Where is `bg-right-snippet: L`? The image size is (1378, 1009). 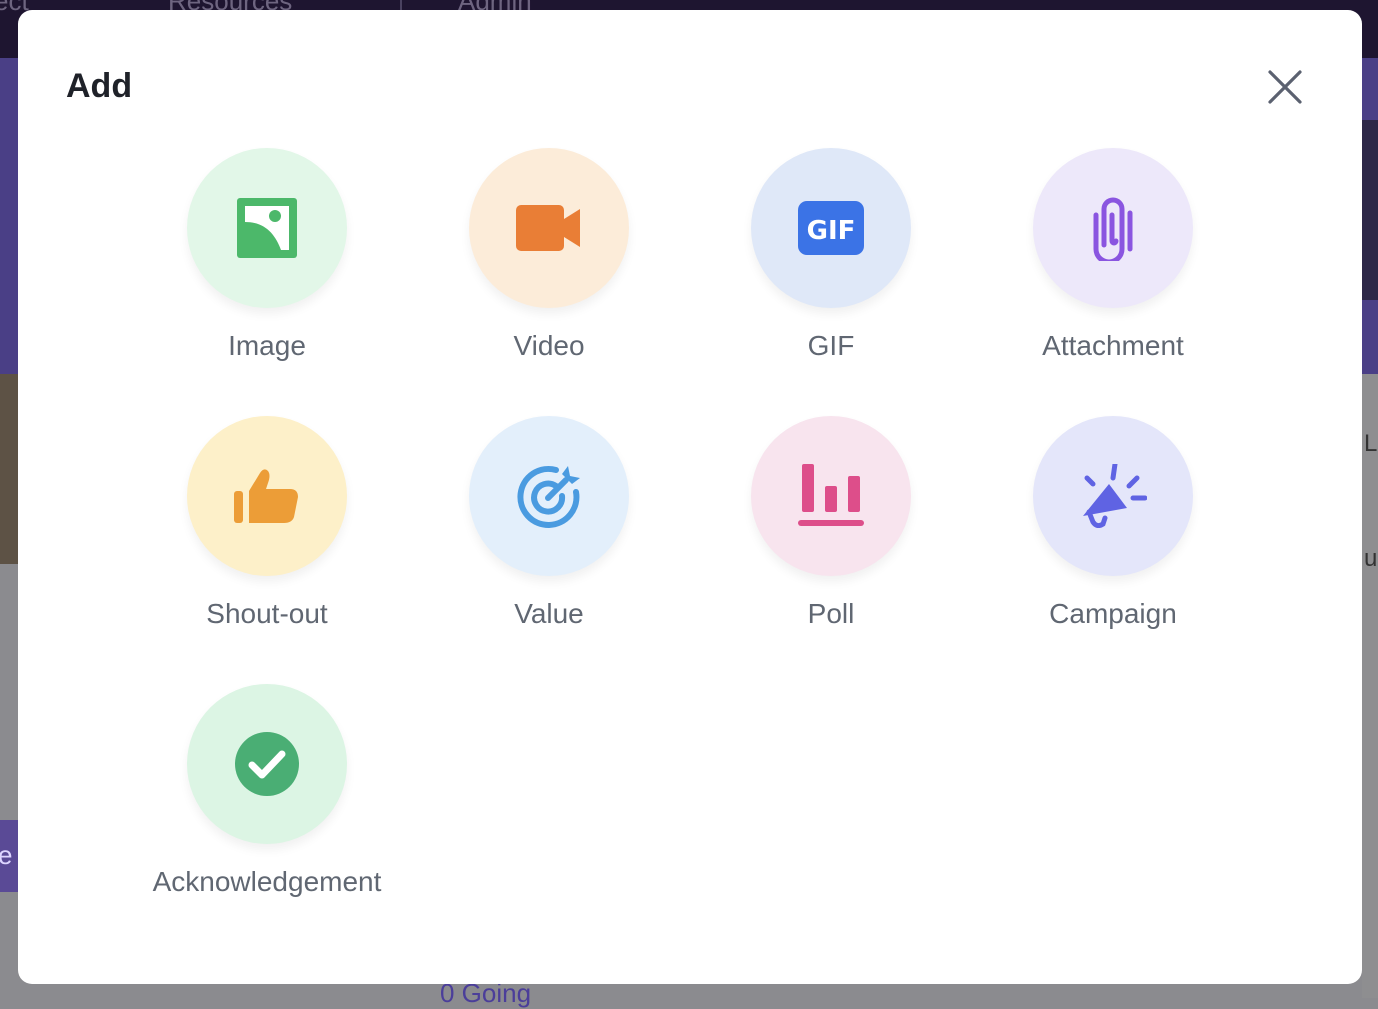 bg-right-snippet: L is located at coordinates (1371, 443).